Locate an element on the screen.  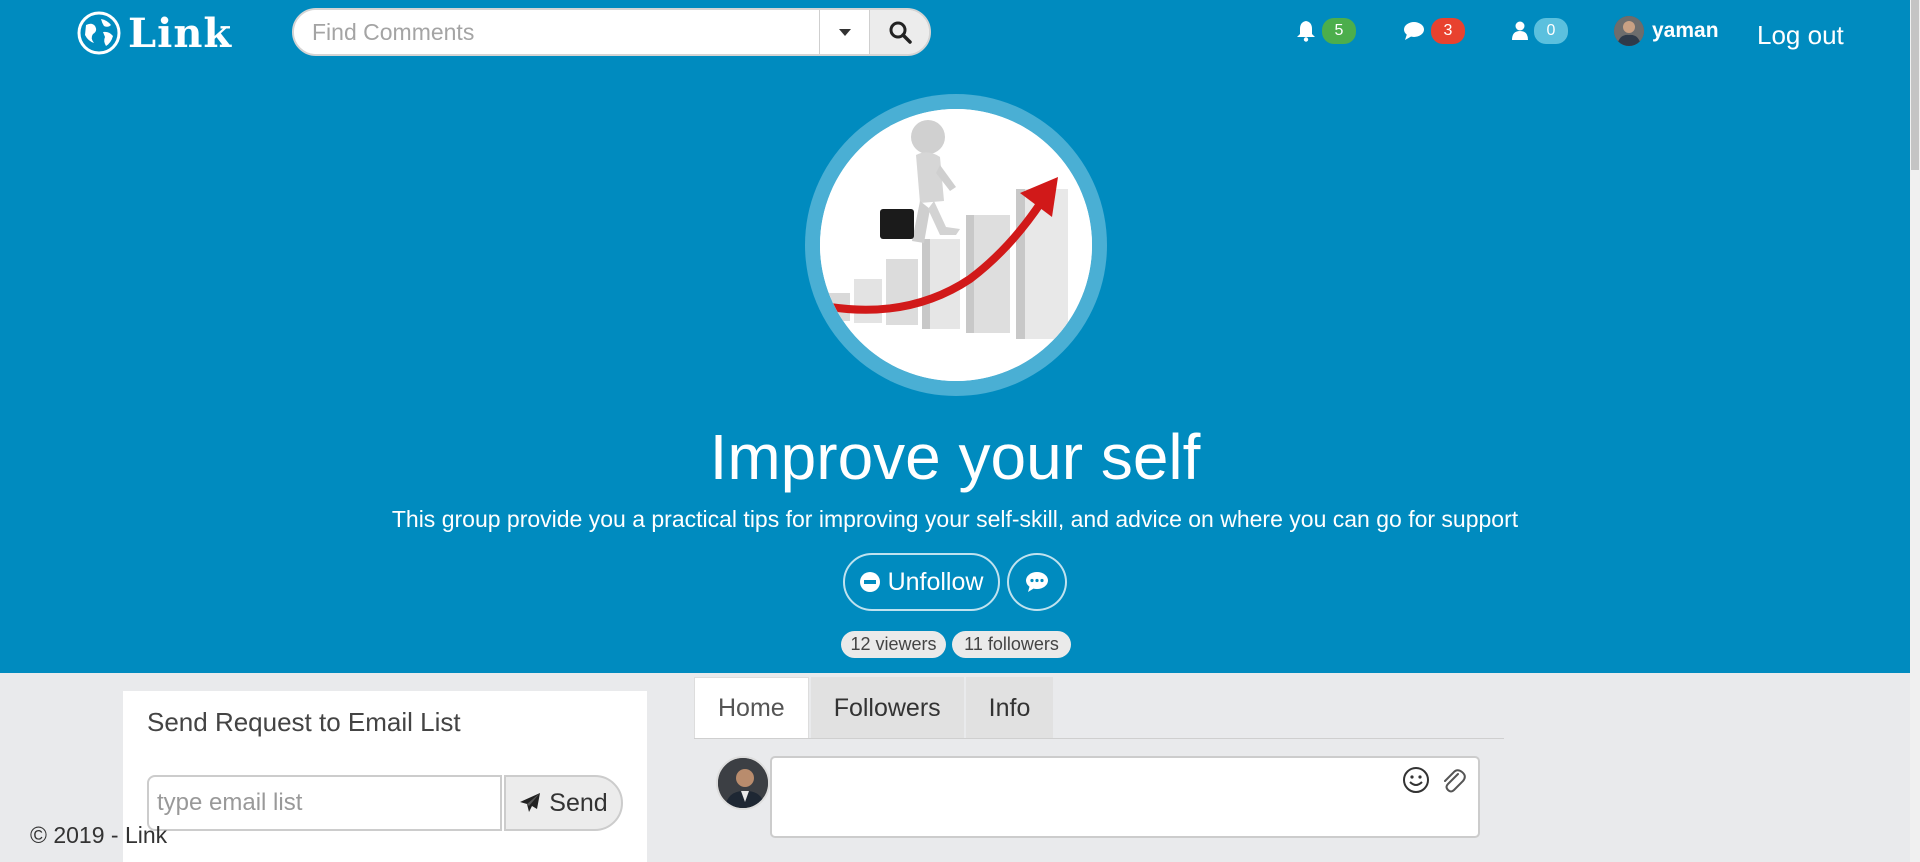
post-input is located at coordinates (1125, 797).